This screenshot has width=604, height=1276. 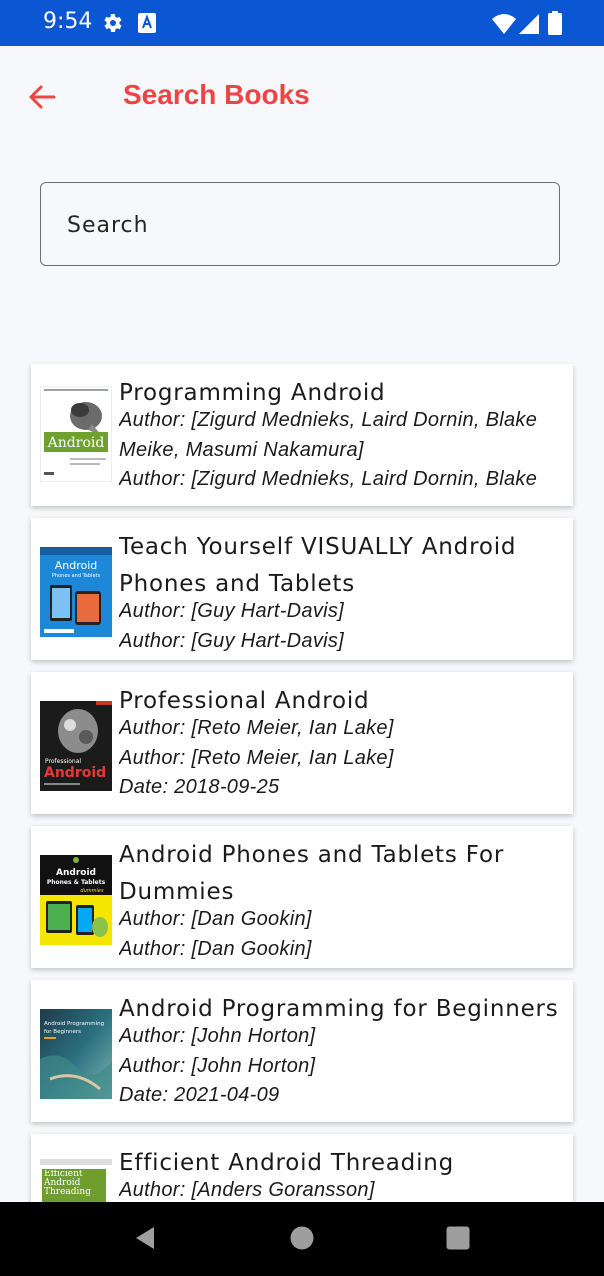 What do you see at coordinates (62, 1032) in the screenshot?
I see `cover-subtitle: for Beginners` at bounding box center [62, 1032].